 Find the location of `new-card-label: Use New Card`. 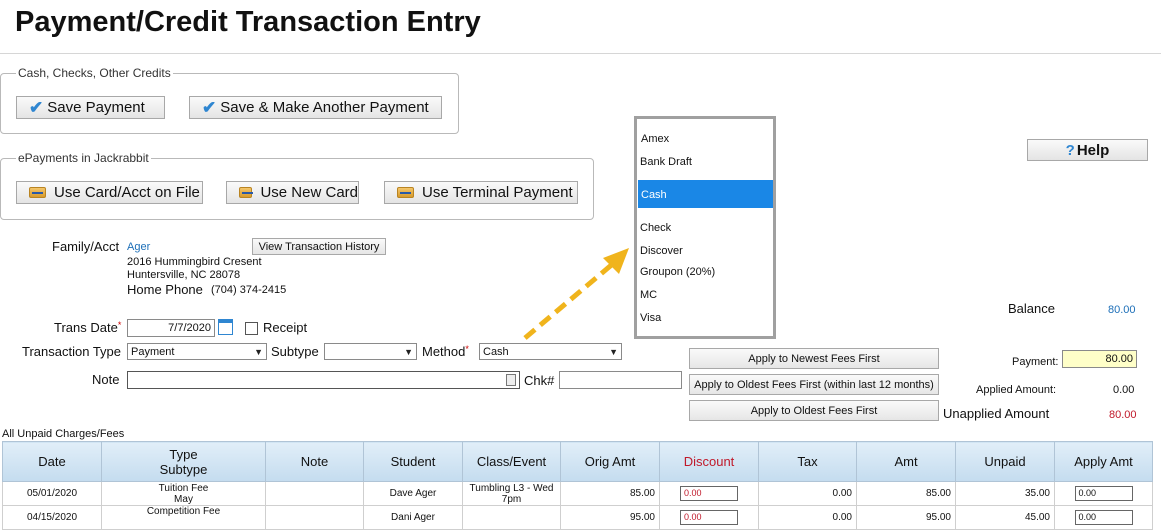

new-card-label: Use New Card is located at coordinates (309, 192).